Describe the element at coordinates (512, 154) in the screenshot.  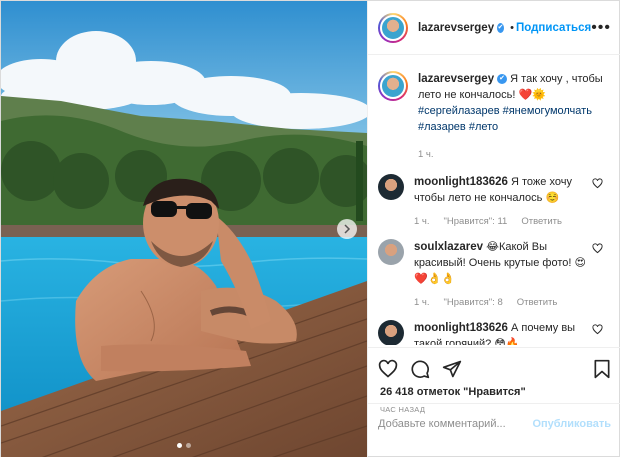
I see `caption-meta: 1 ч.` at that location.